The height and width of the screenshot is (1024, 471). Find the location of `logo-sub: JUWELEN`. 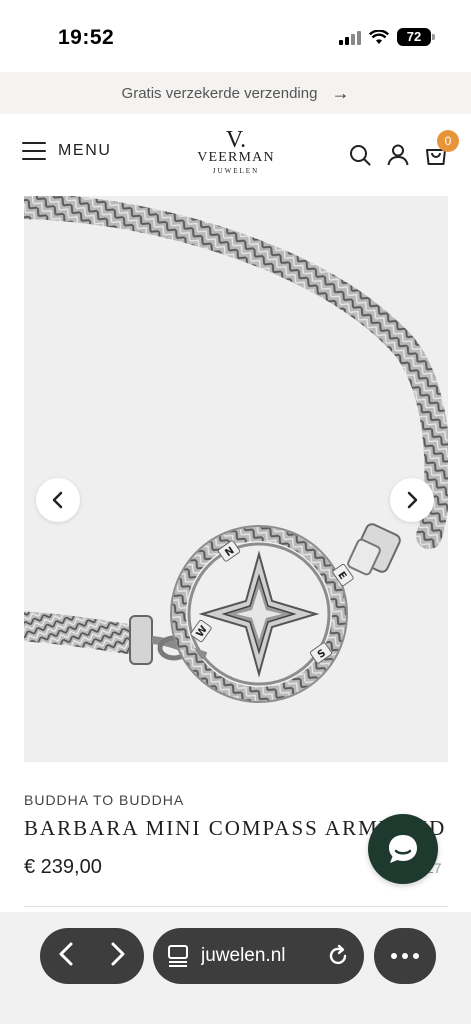

logo-sub: JUWELEN is located at coordinates (236, 171).